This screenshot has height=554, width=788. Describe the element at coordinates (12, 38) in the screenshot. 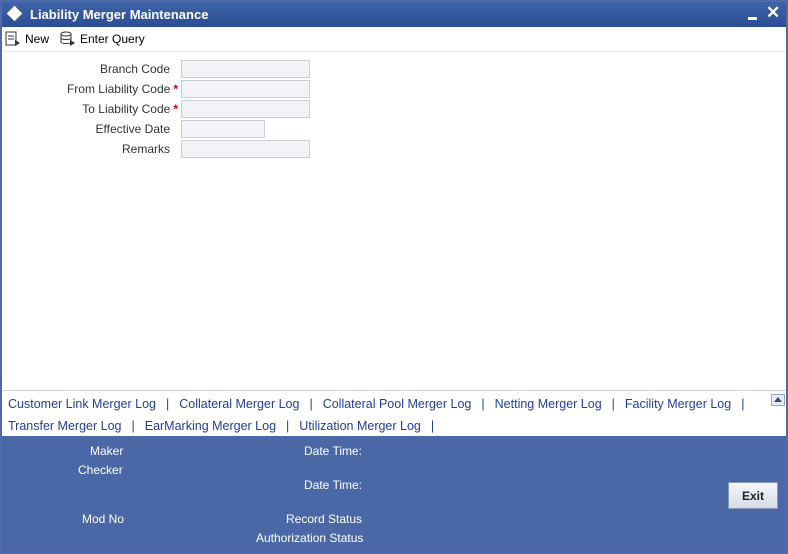

I see `new-document-icon` at that location.